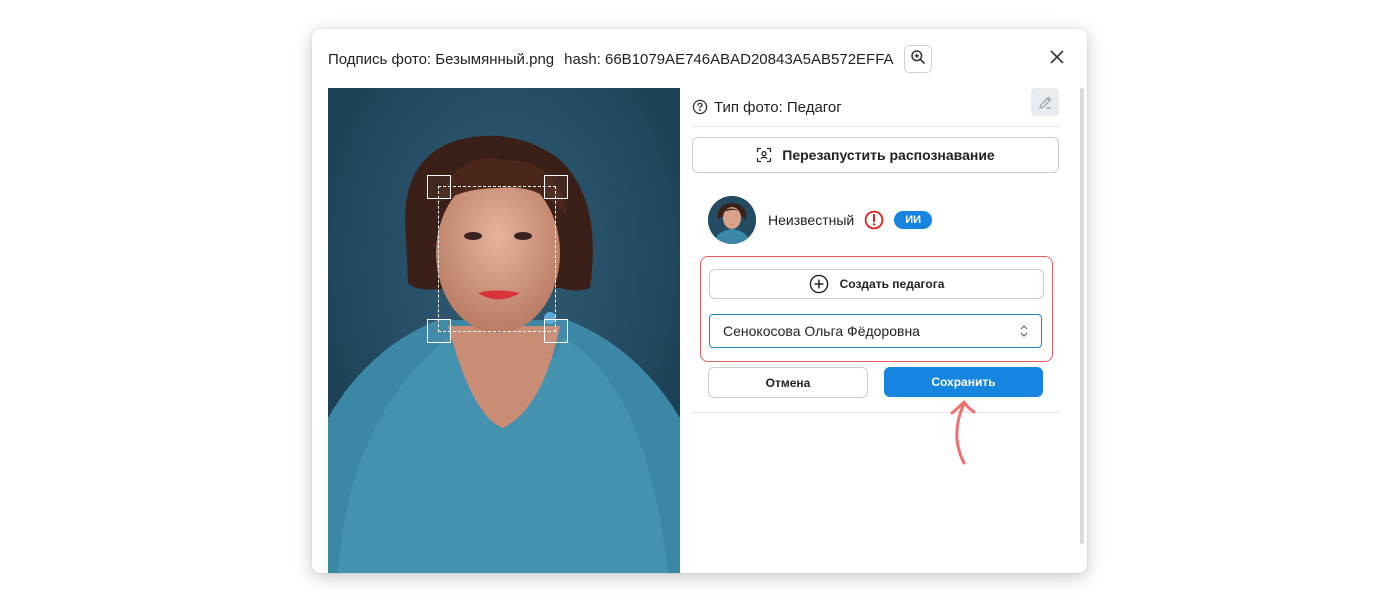 The height and width of the screenshot is (604, 1400). What do you see at coordinates (875, 412) in the screenshot?
I see `divider` at bounding box center [875, 412].